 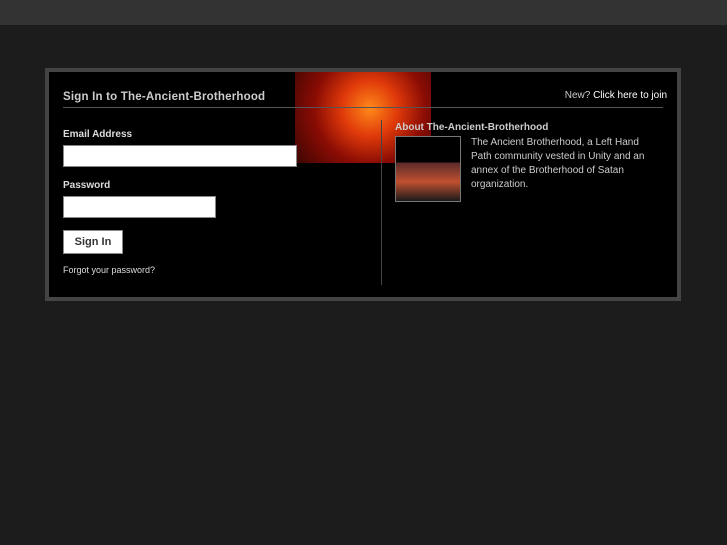 What do you see at coordinates (87, 185) in the screenshot?
I see `password-label: Password` at bounding box center [87, 185].